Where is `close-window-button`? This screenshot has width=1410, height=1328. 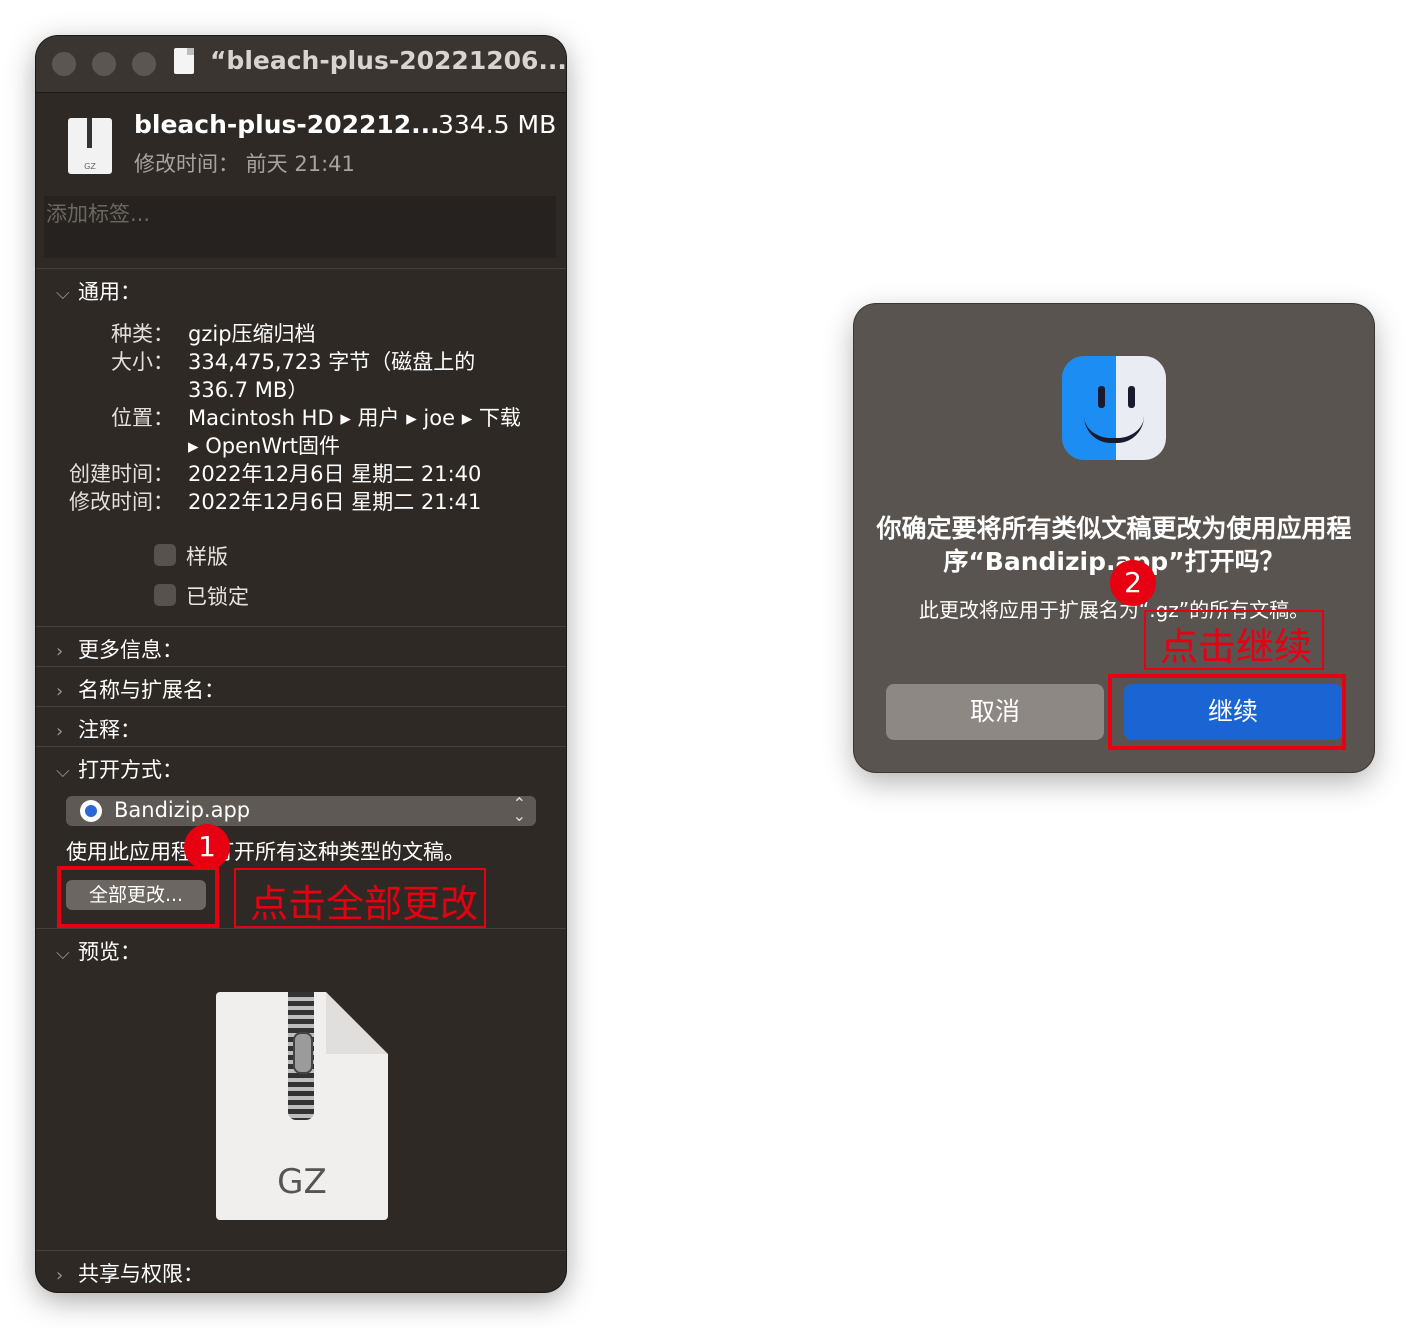
close-window-button is located at coordinates (64, 64).